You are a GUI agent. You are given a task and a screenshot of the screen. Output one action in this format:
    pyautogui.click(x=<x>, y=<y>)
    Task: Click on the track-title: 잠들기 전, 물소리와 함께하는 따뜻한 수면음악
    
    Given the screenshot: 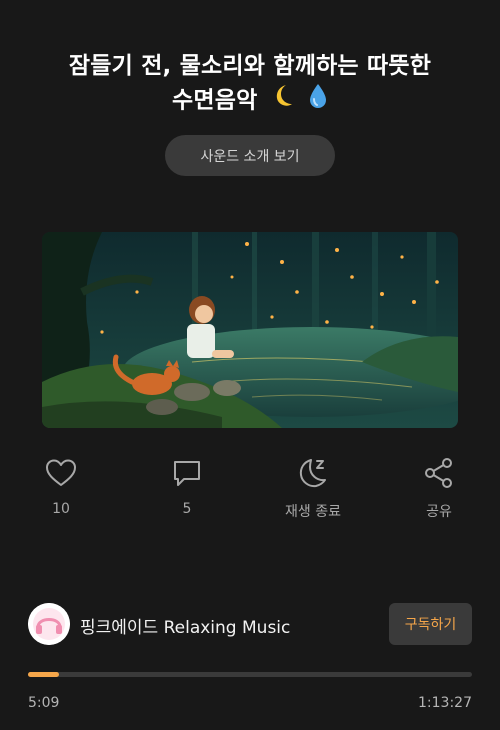 What is the action you would take?
    pyautogui.click(x=250, y=84)
    